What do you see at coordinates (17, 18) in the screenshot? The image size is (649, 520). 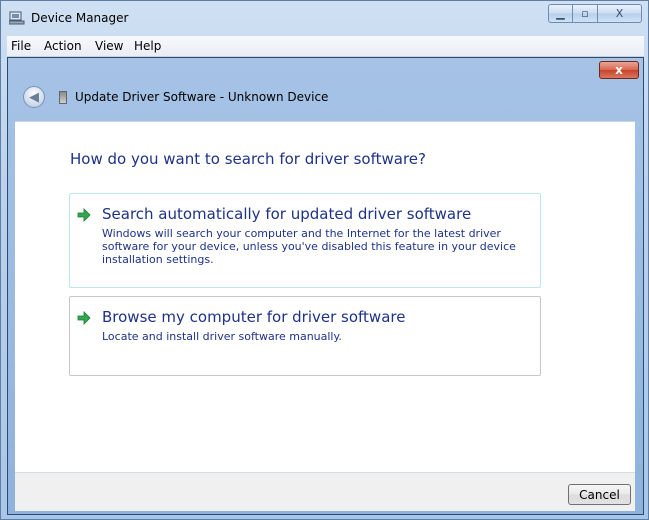 I see `device-manager-icon` at bounding box center [17, 18].